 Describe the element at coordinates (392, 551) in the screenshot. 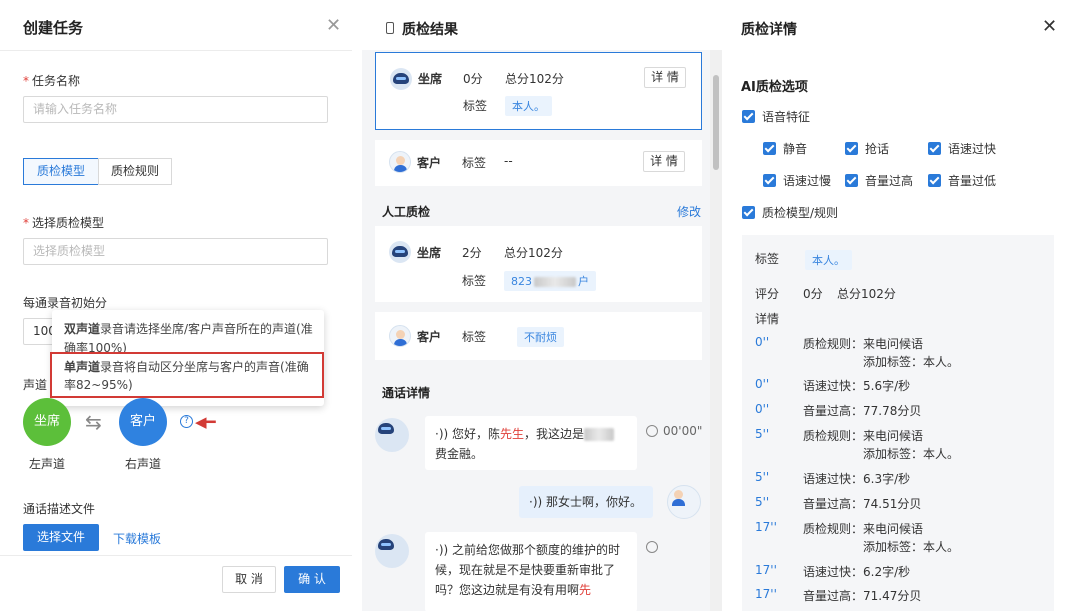

I see `msg3-agent-avatar` at that location.